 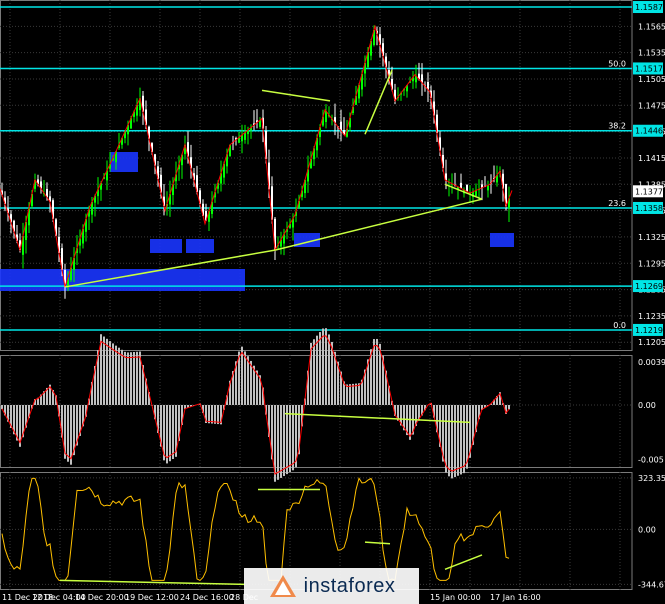 I want to click on instaforex-watermark: instaforex, so click(x=331, y=586).